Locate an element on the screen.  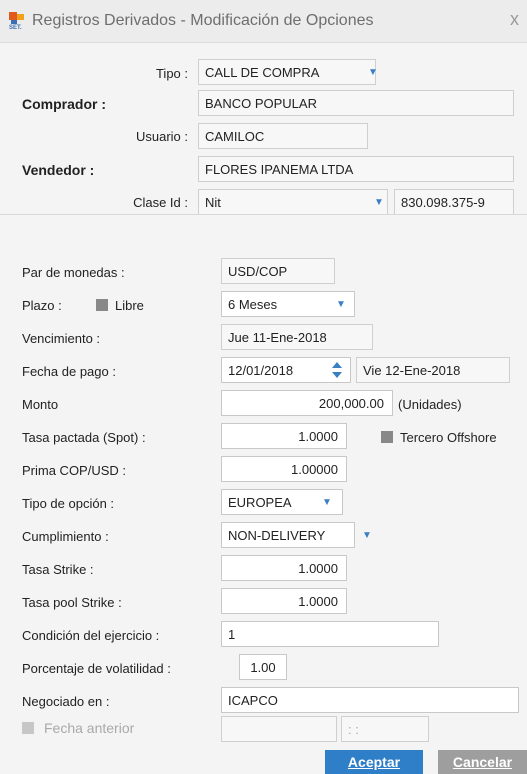
plazo-value: 6 Meses is located at coordinates (253, 304).